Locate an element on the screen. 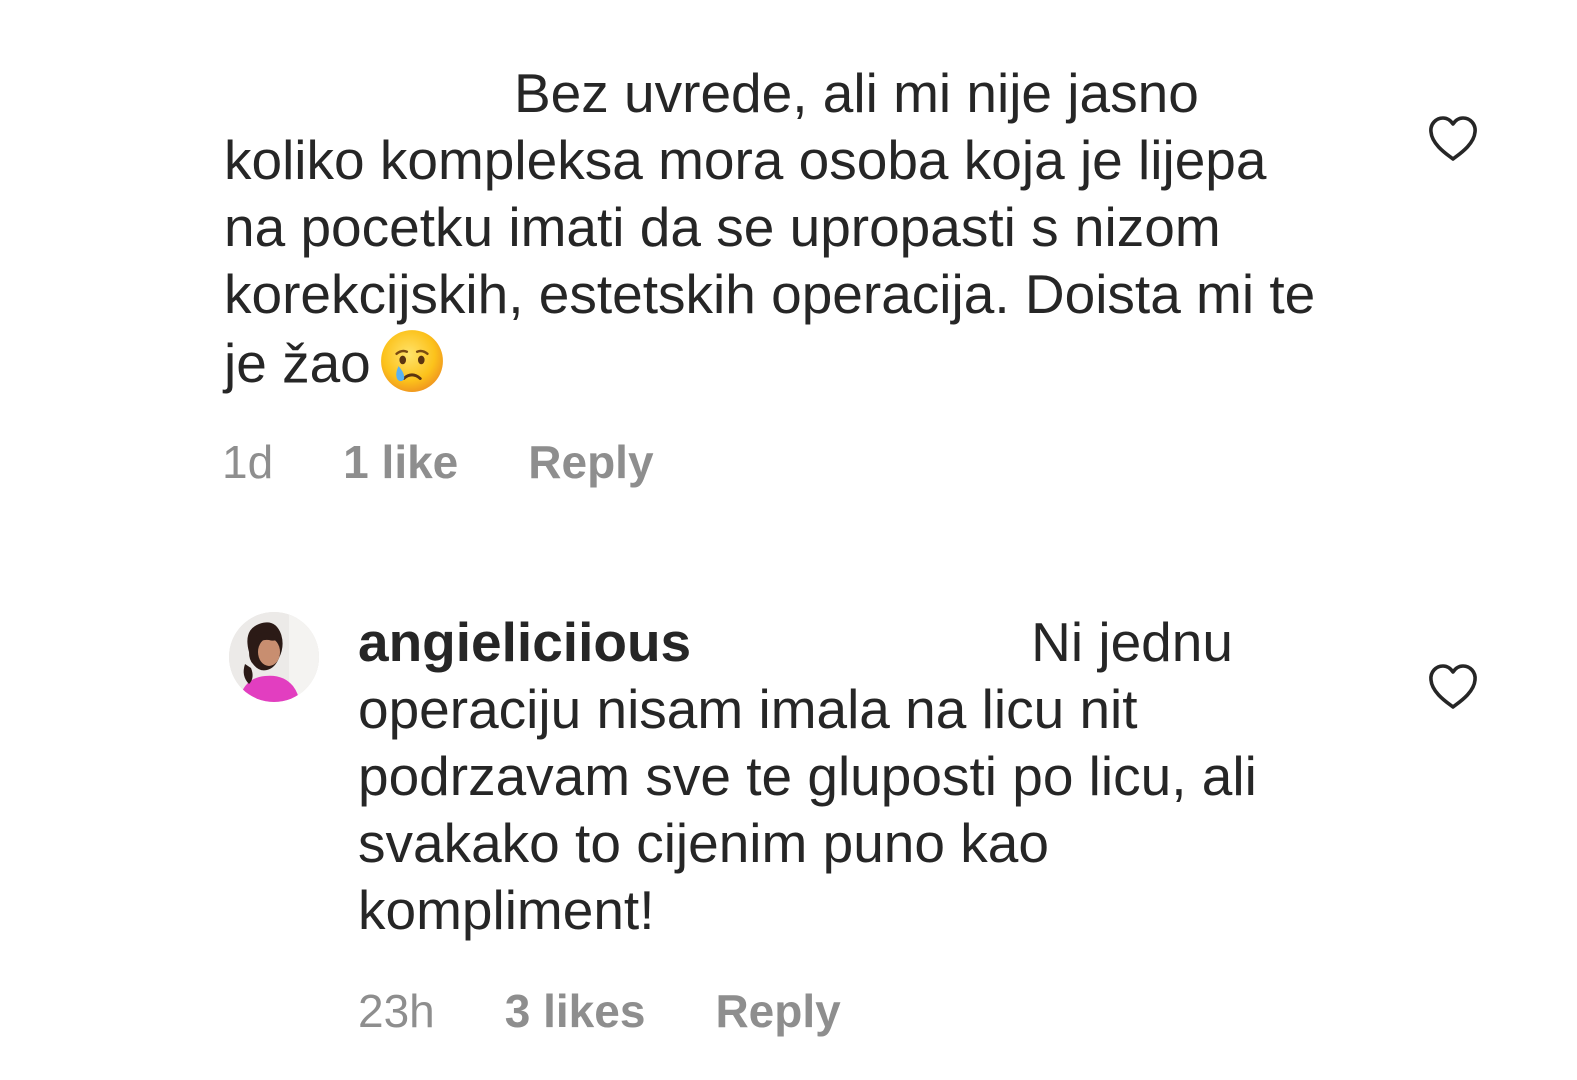 This screenshot has width=1577, height=1080. crying-face-emoji-icon is located at coordinates (412, 361).